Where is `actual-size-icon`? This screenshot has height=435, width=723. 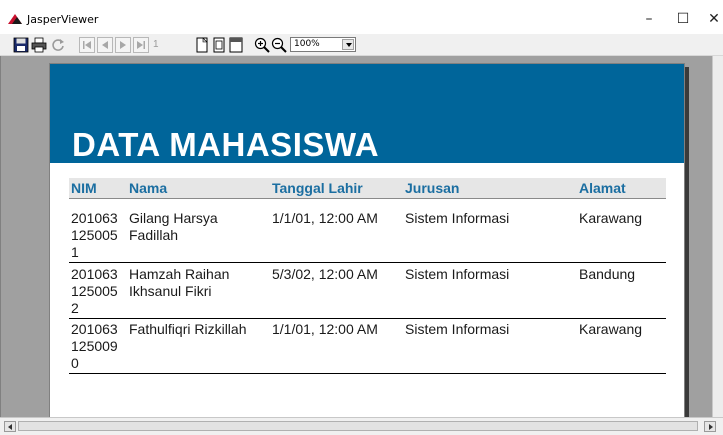
actual-size-icon is located at coordinates (202, 45).